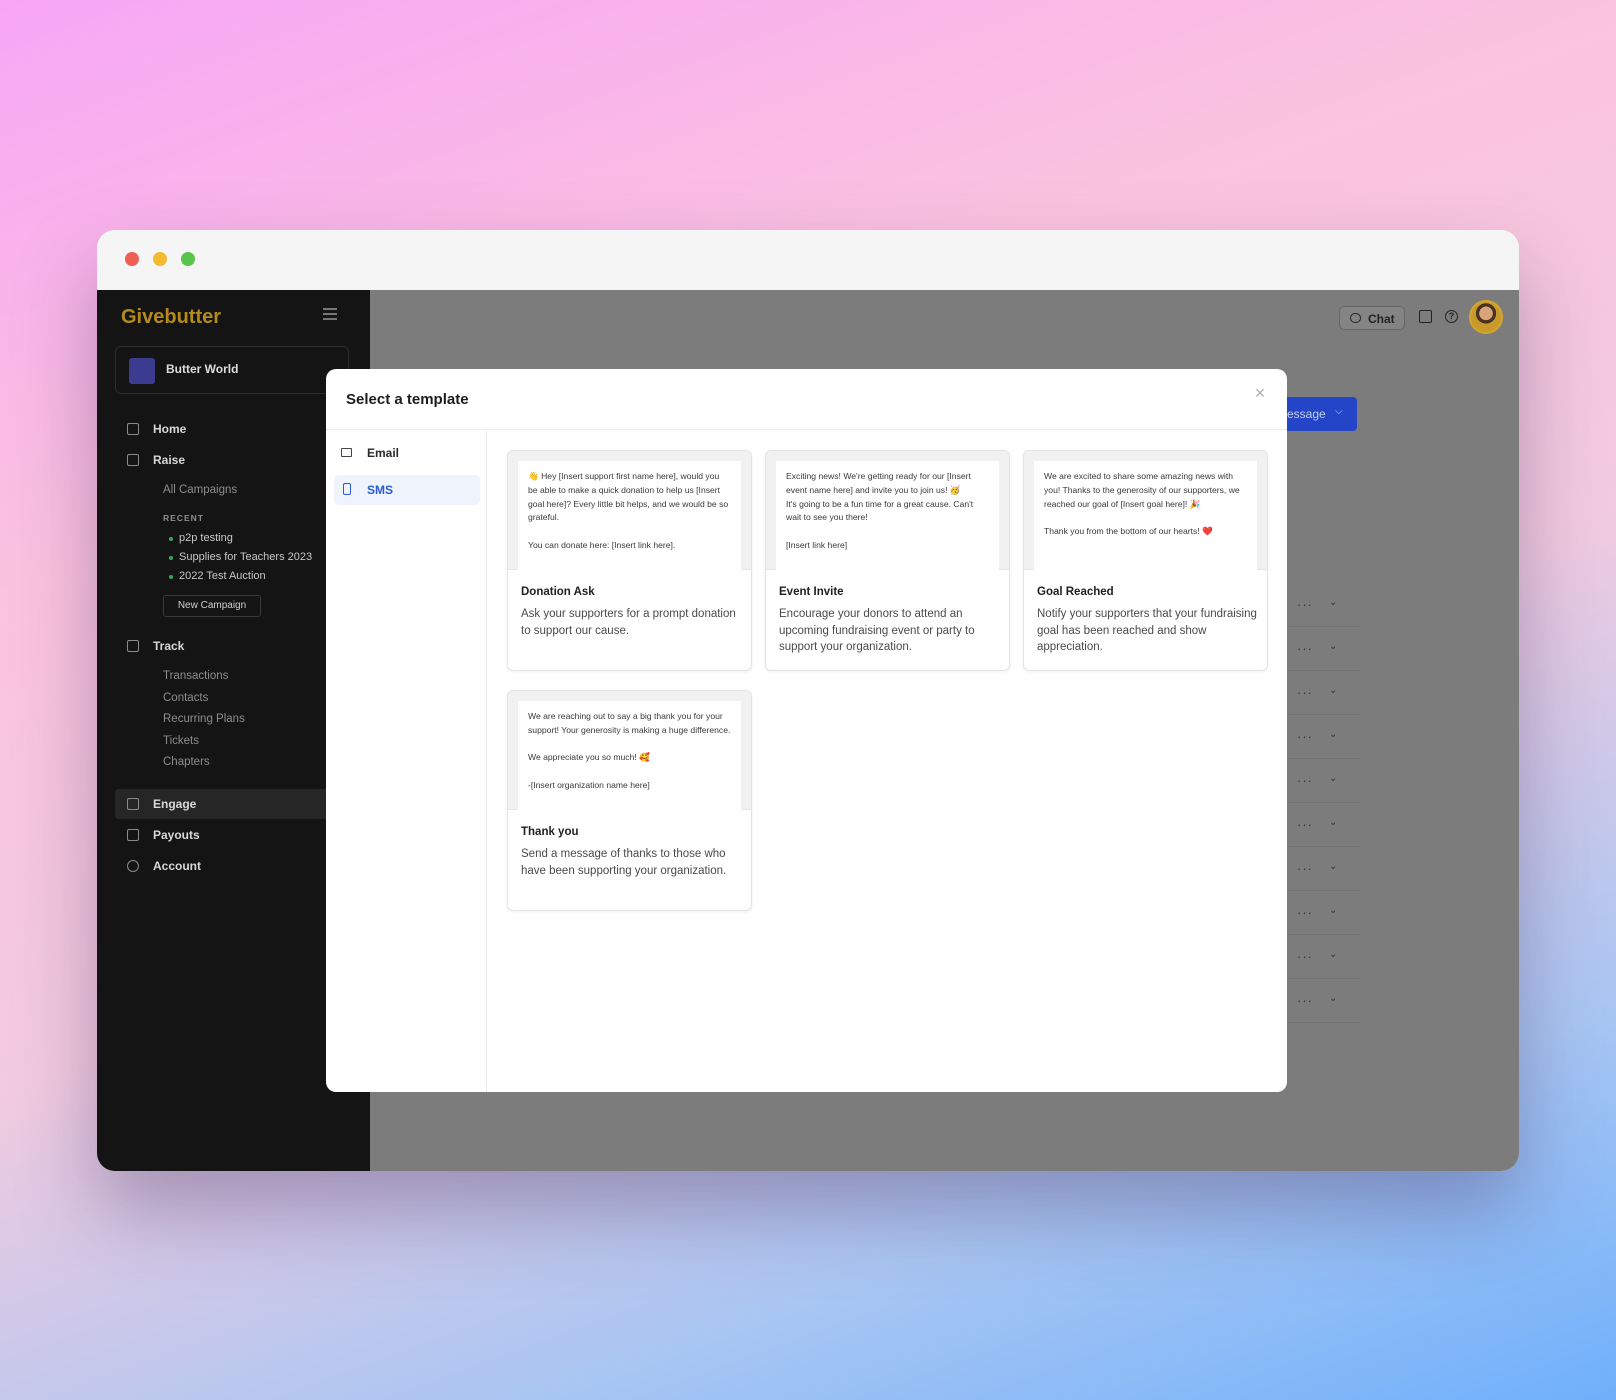  I want to click on org-logo, so click(142, 371).